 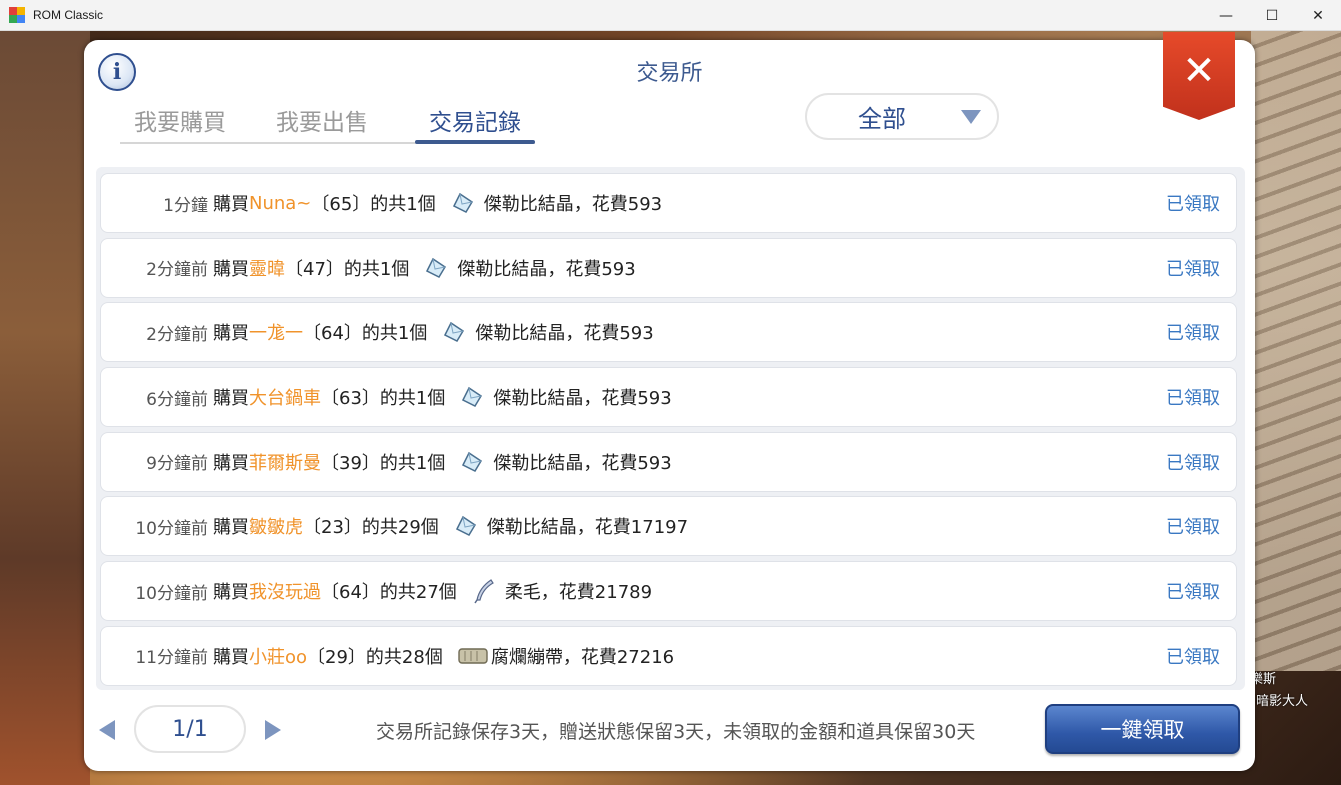 I want to click on record-time: 6分鐘前, so click(x=177, y=399).